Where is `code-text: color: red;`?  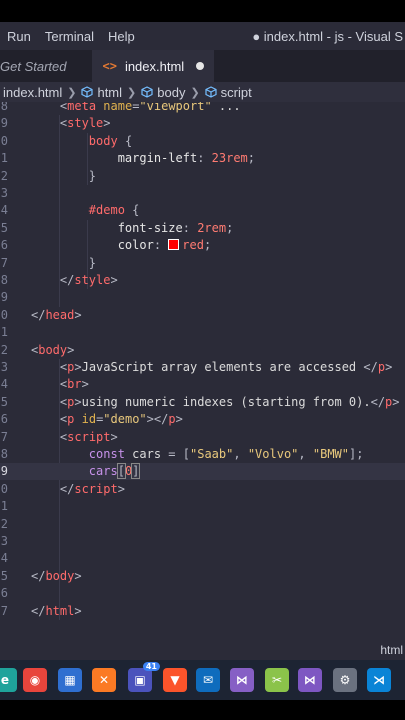
code-text: color: red; is located at coordinates (164, 245).